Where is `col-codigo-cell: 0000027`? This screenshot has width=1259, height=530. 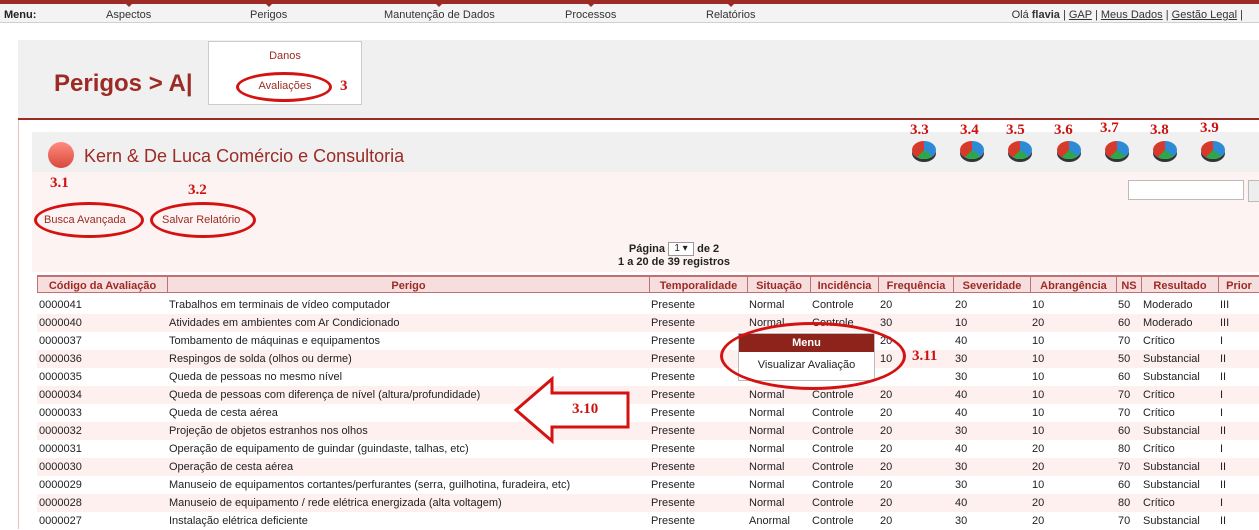 col-codigo-cell: 0000027 is located at coordinates (60, 521).